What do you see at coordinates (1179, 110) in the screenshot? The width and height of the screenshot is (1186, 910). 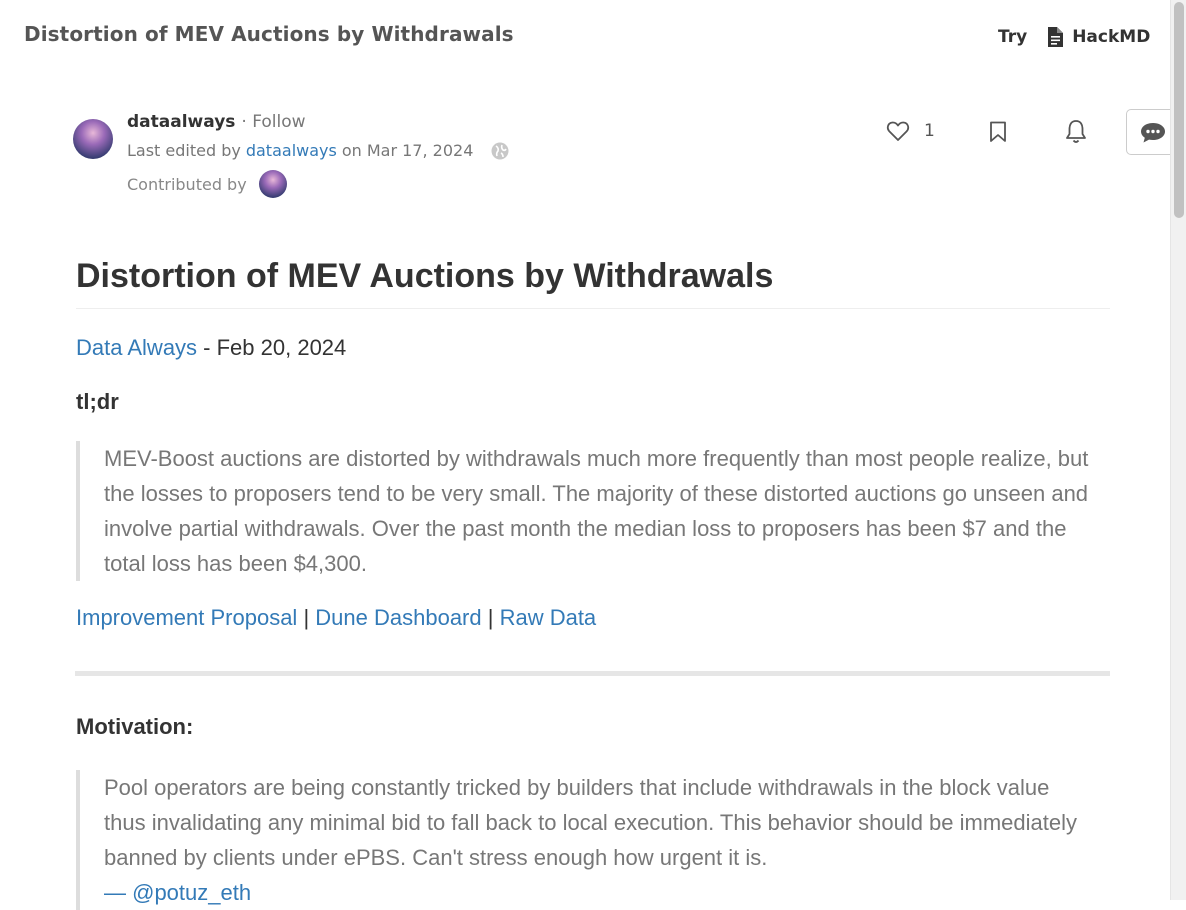 I see `scrollbar-thumb` at bounding box center [1179, 110].